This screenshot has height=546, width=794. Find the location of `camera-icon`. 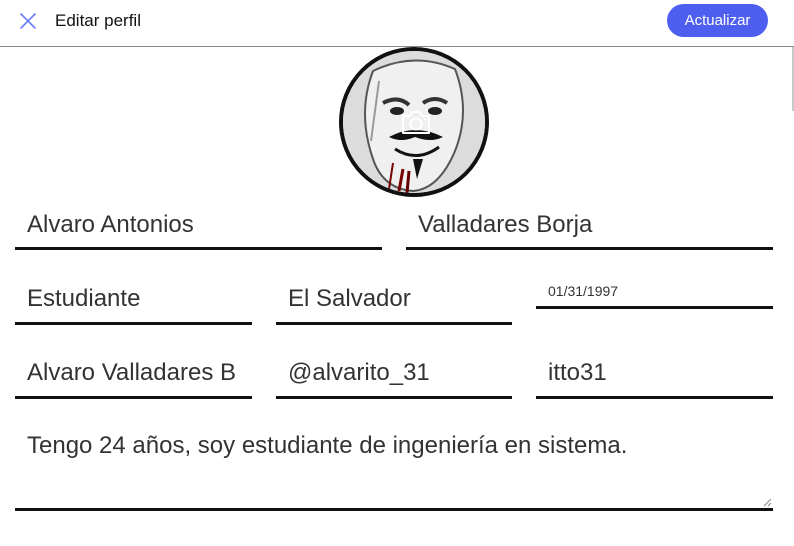

camera-icon is located at coordinates (416, 122).